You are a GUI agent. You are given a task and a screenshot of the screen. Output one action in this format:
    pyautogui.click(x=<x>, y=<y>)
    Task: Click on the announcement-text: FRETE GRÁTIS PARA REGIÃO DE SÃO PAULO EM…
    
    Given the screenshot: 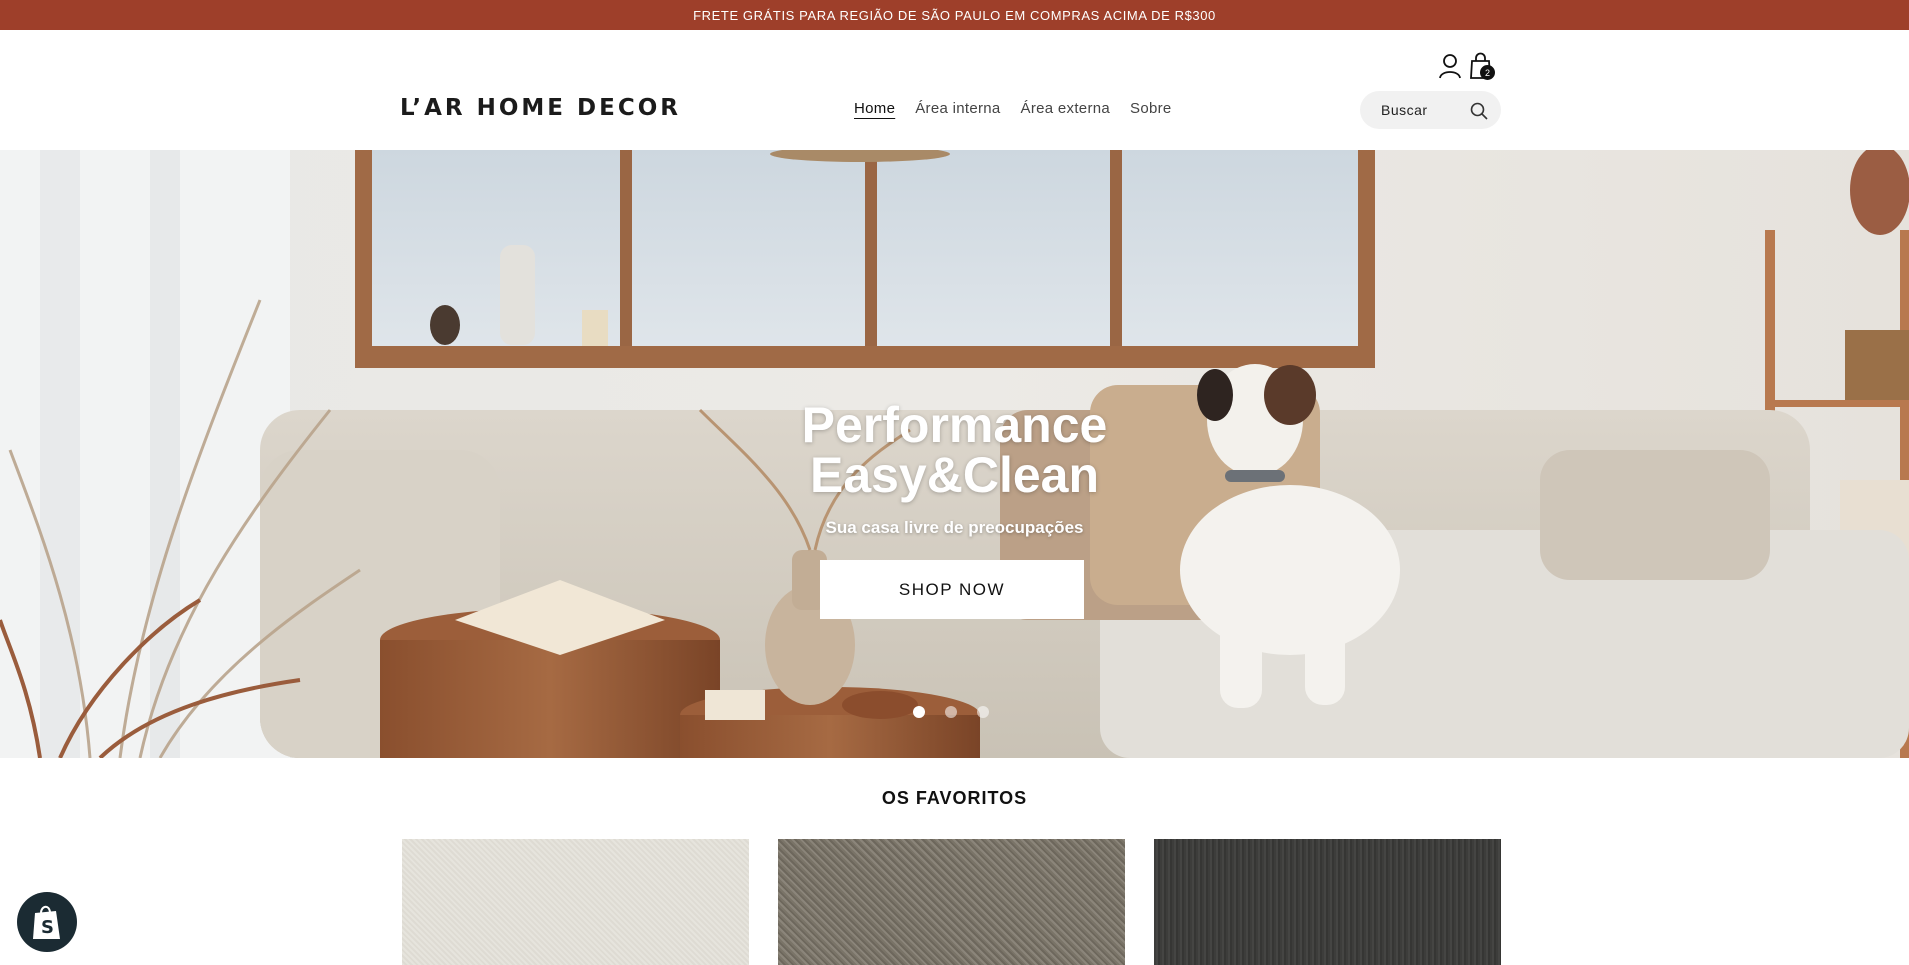 What is the action you would take?
    pyautogui.click(x=954, y=15)
    